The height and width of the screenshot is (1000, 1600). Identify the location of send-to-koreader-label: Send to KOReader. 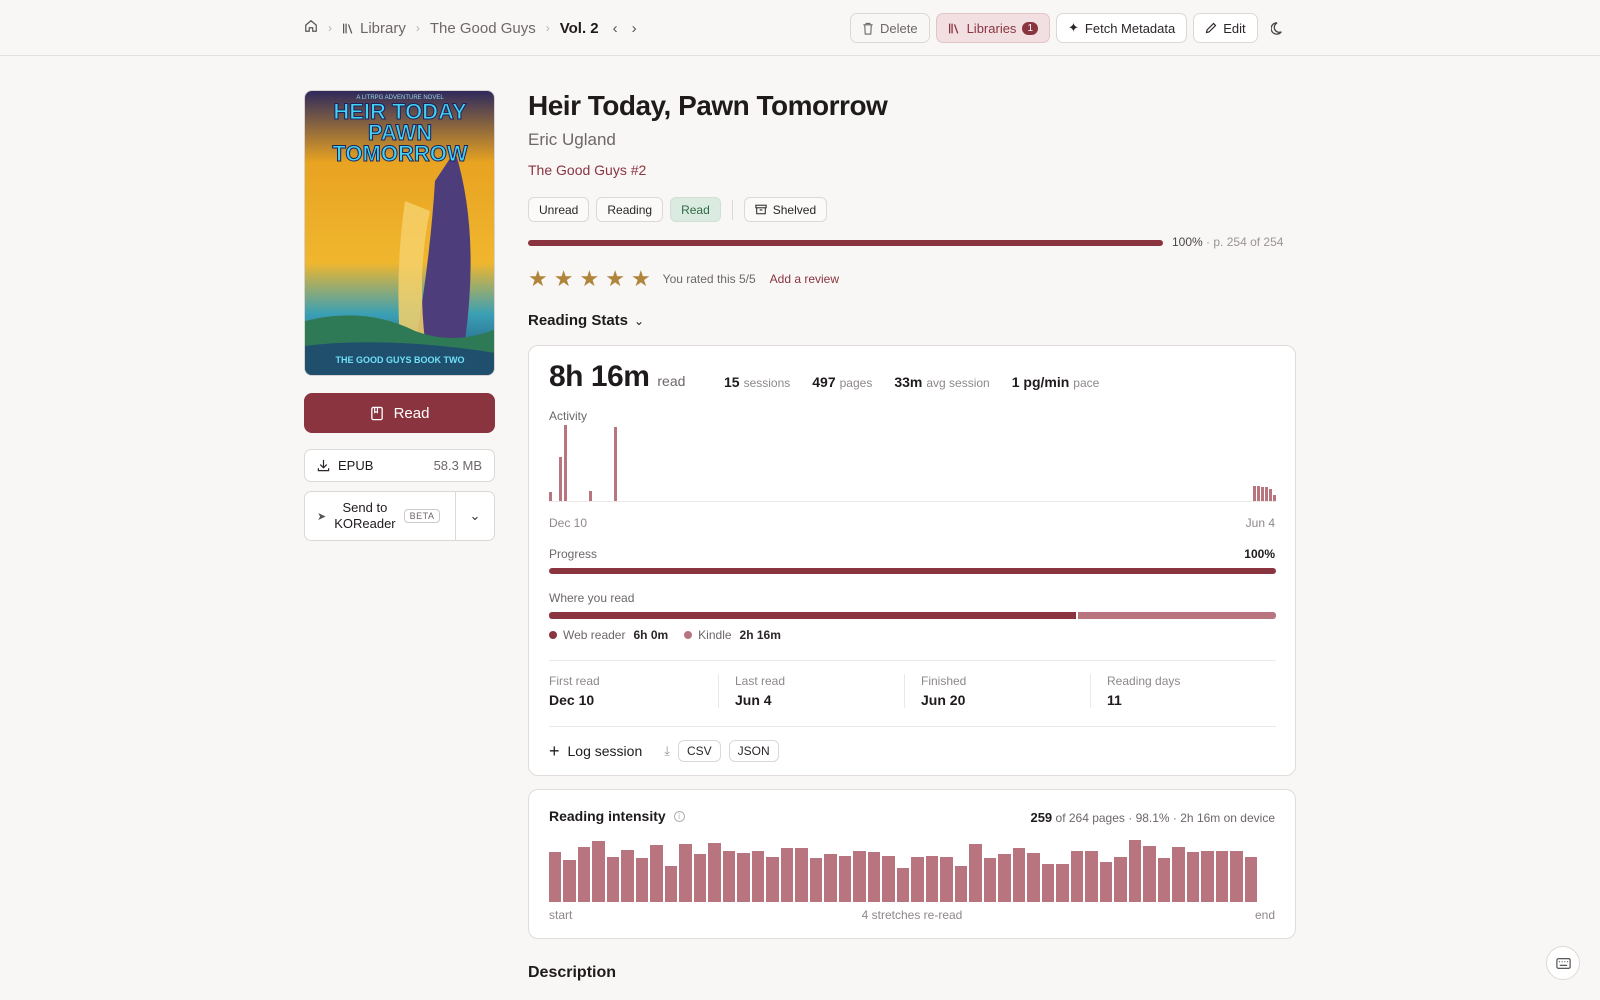
(364, 516).